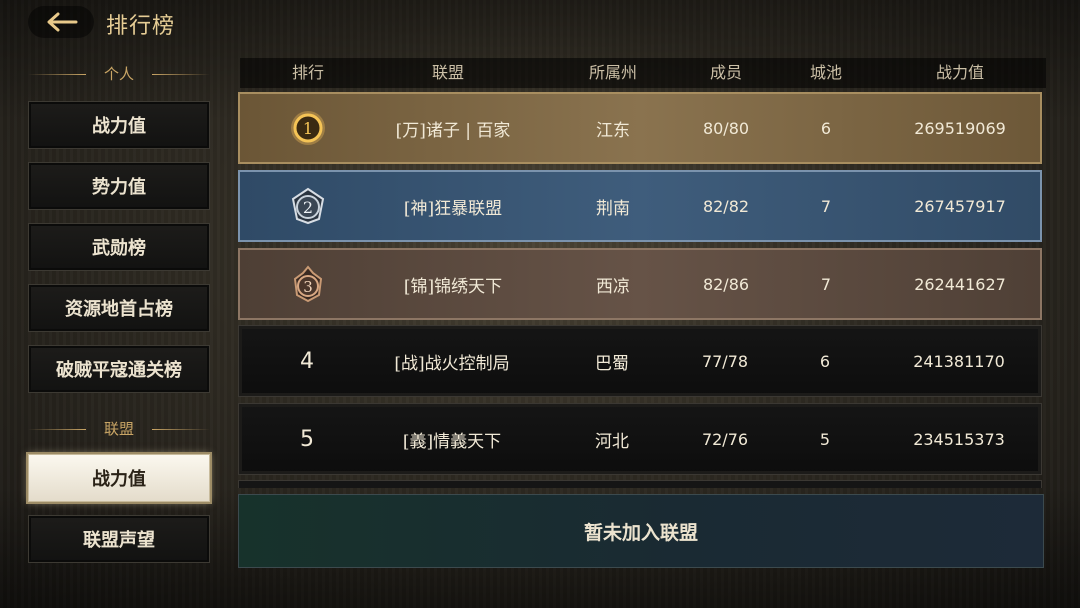  What do you see at coordinates (640, 484) in the screenshot?
I see `next-row-edge` at bounding box center [640, 484].